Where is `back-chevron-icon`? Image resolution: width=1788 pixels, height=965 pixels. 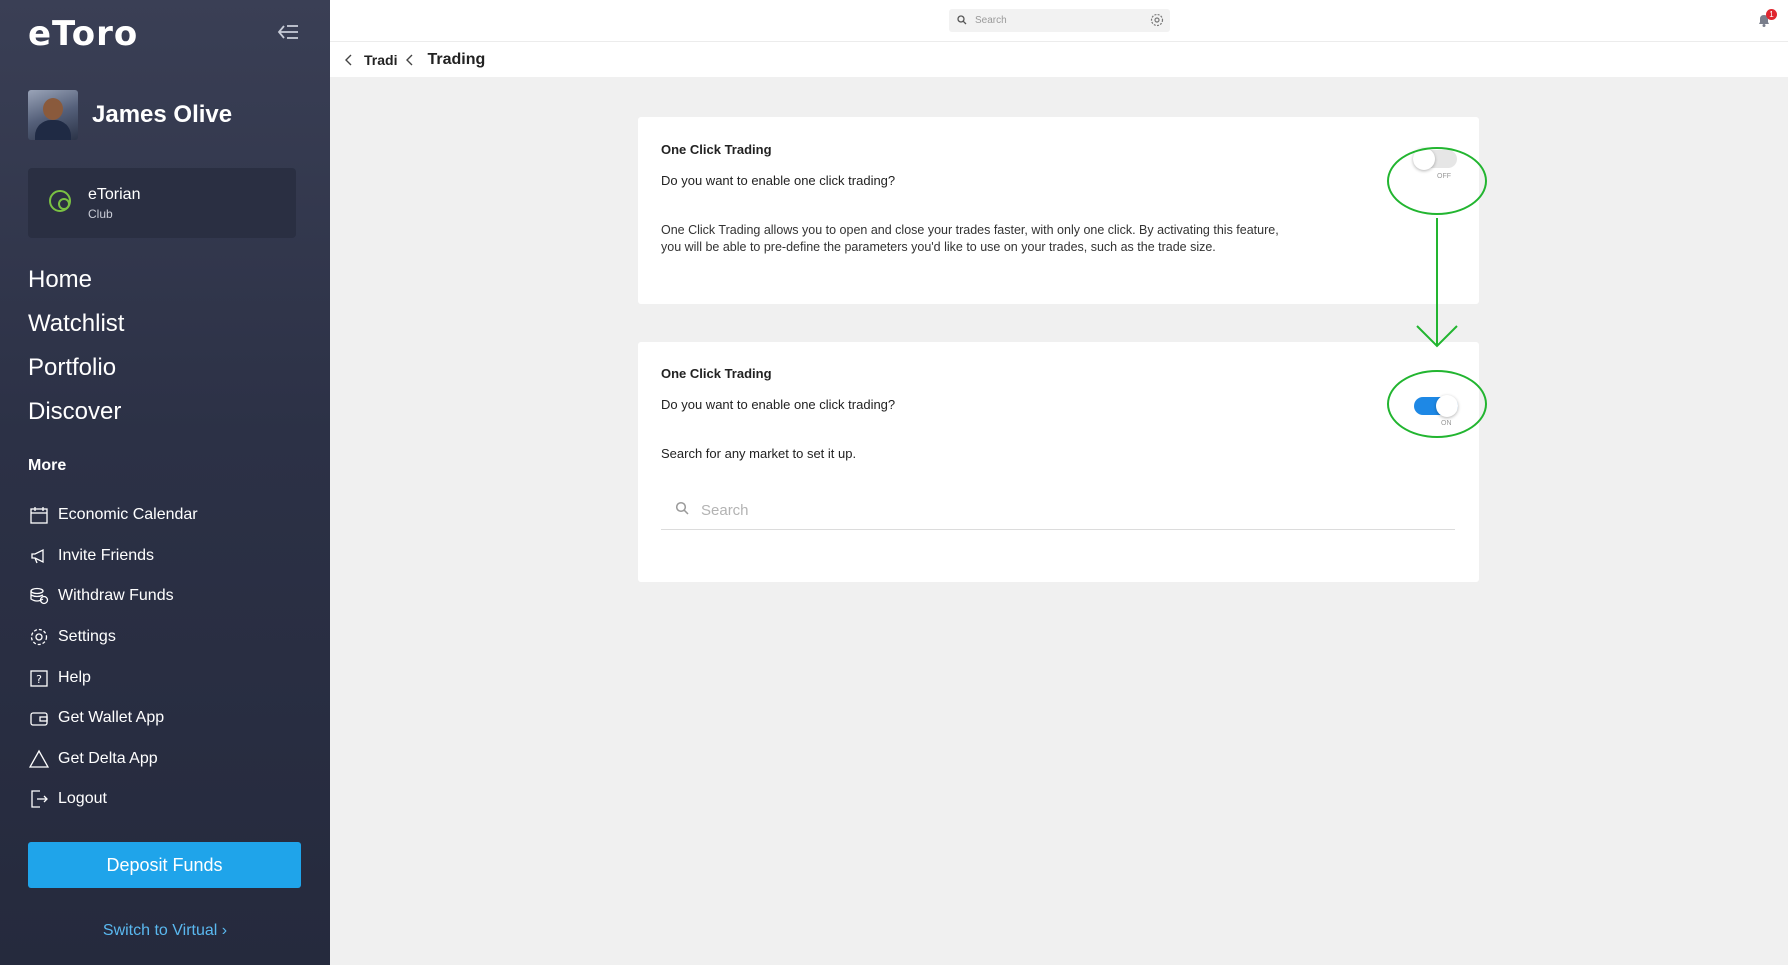 back-chevron-icon is located at coordinates (349, 60).